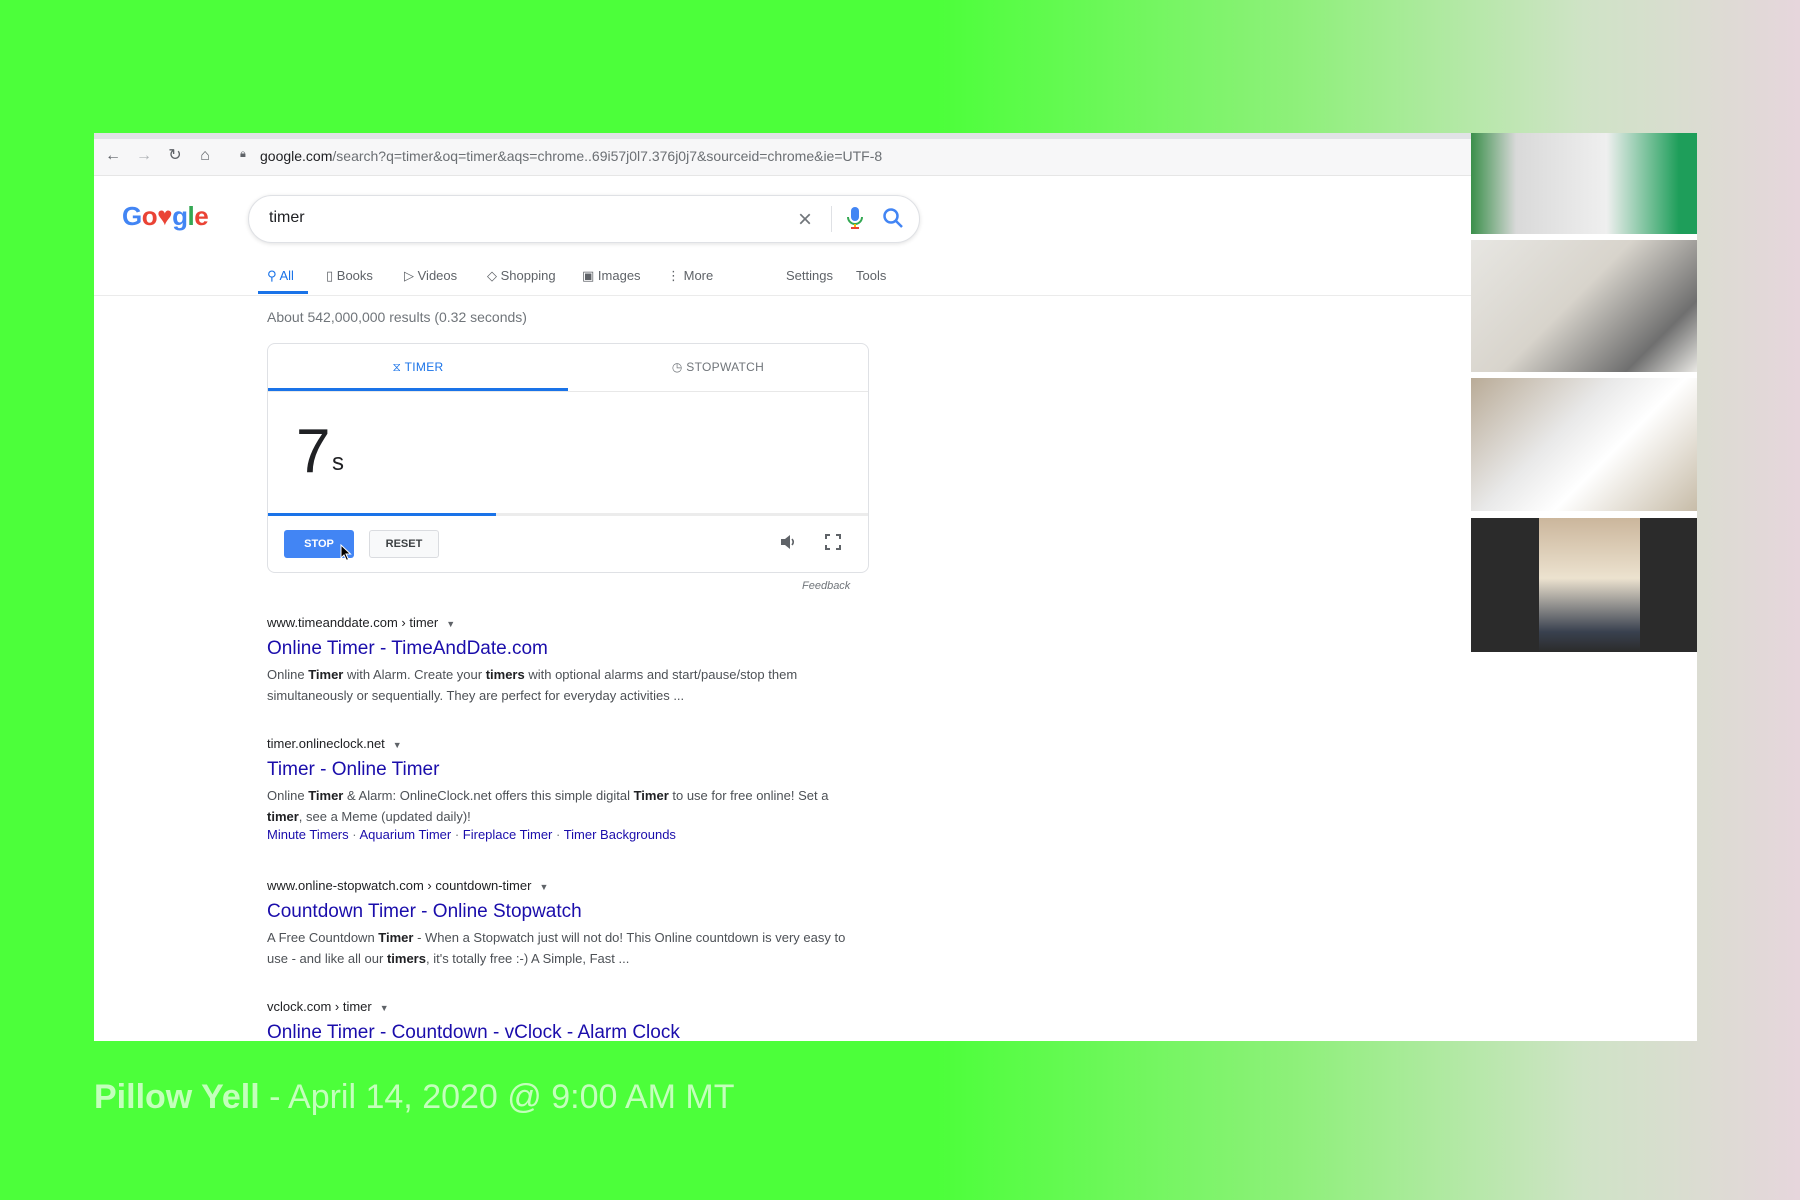 The height and width of the screenshot is (1200, 1800). I want to click on snippet-text: , see a Meme (updated daily)!, so click(384, 816).